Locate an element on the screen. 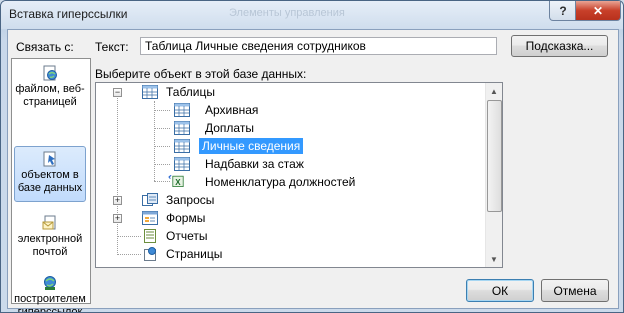  tree-label: Таблицы is located at coordinates (191, 92).